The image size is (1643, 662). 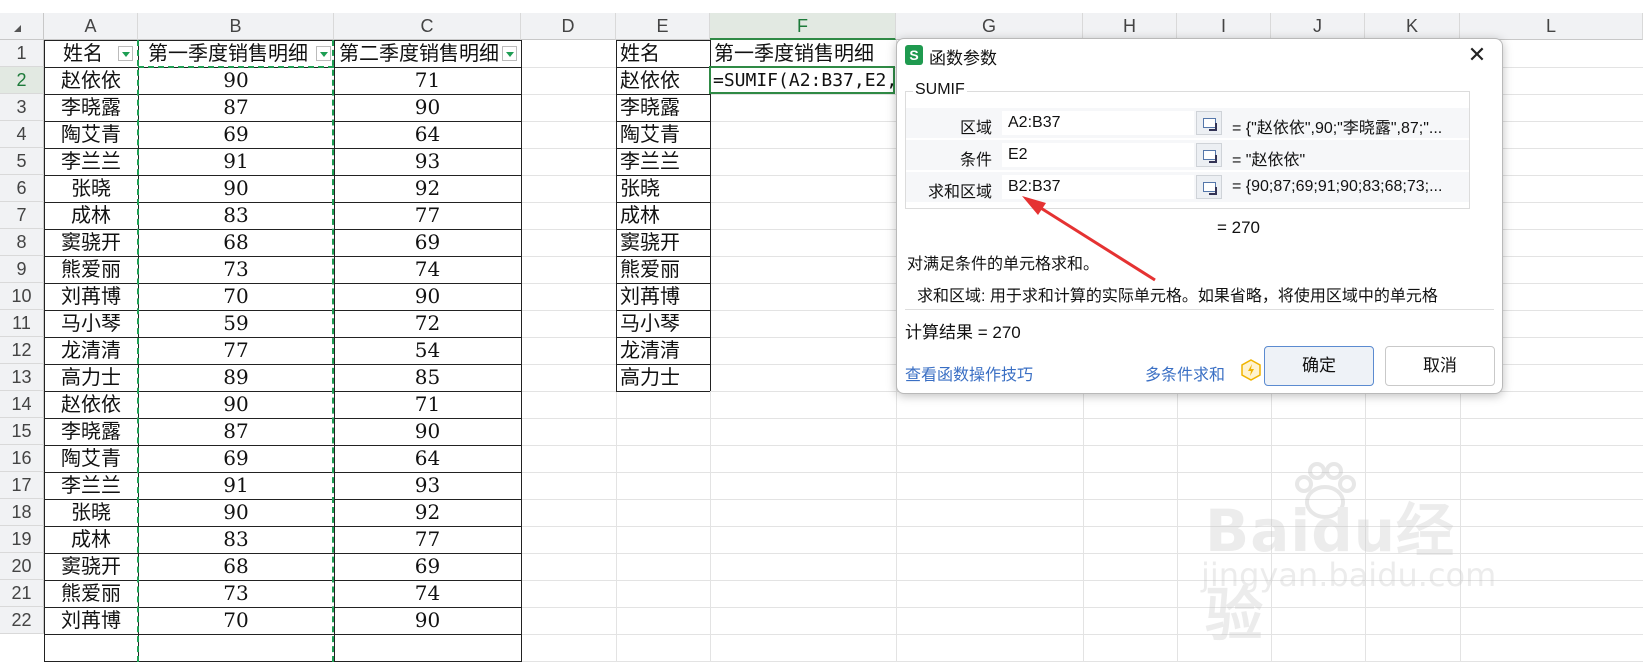 What do you see at coordinates (663, 26) in the screenshot?
I see `column-header-e: E` at bounding box center [663, 26].